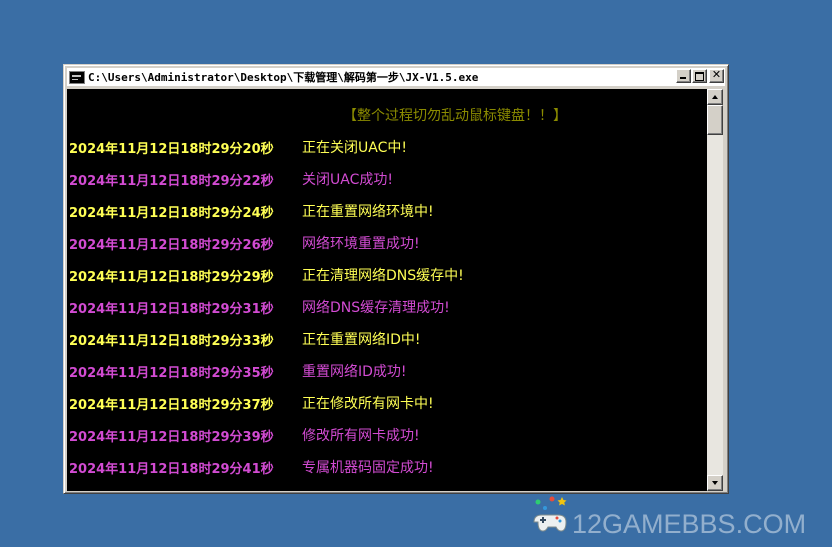  What do you see at coordinates (171, 373) in the screenshot?
I see `log-timestamp: 2024年11月12日18时29分35秒` at bounding box center [171, 373].